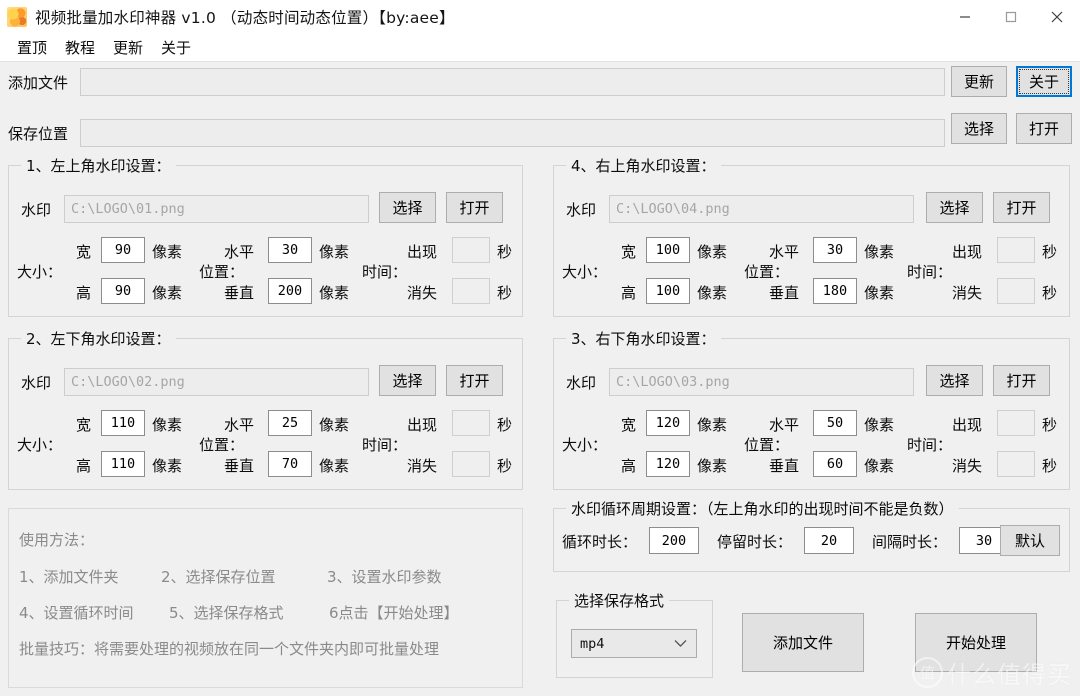  Describe the element at coordinates (755, 542) in the screenshot. I see `stay-duration-label: 停留时长：` at that location.